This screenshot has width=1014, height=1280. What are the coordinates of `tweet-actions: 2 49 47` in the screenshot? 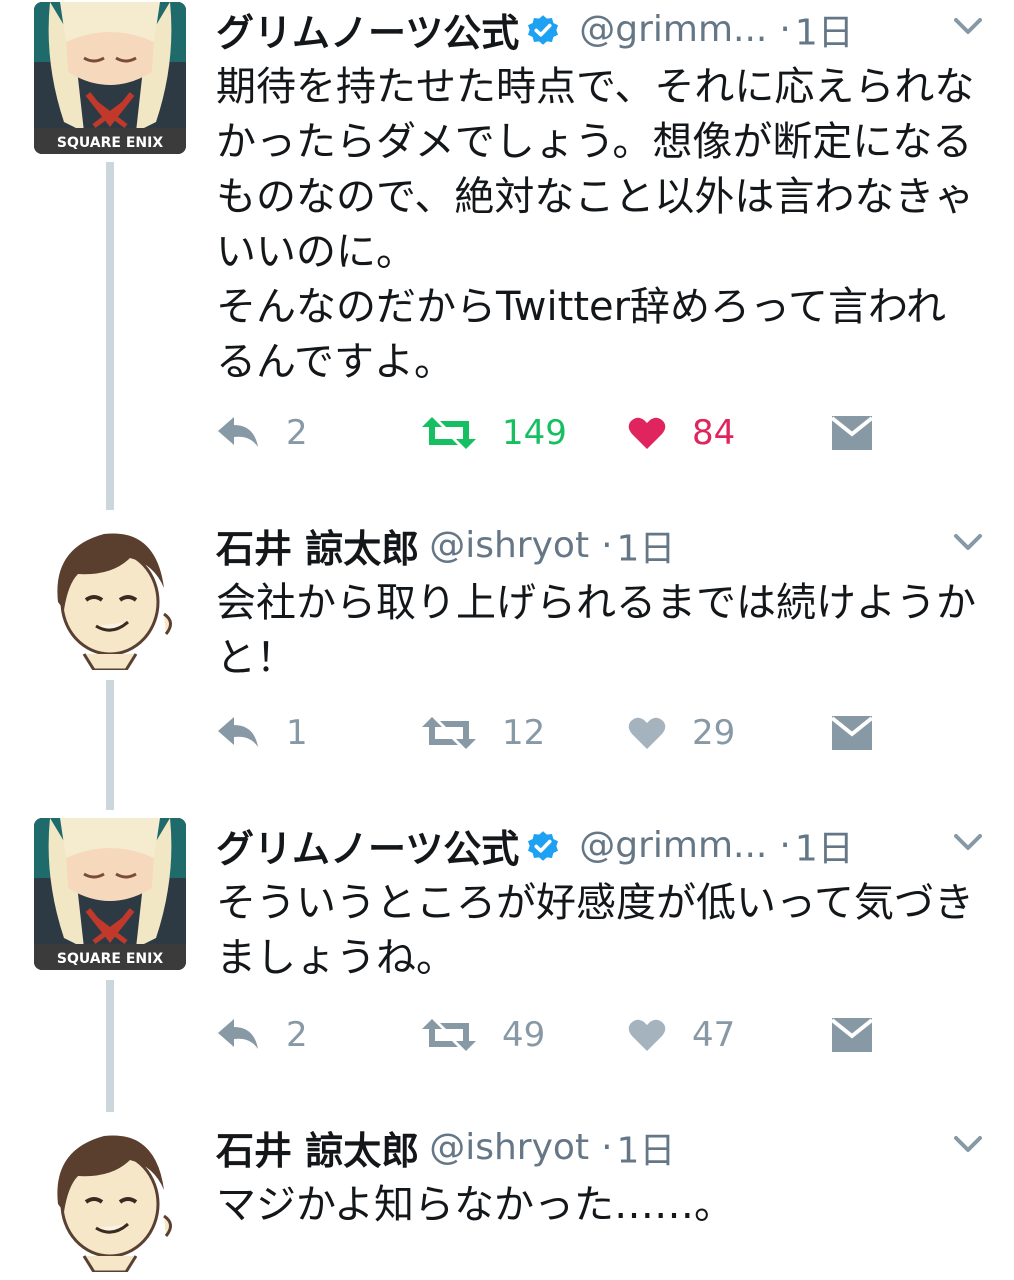 It's located at (566, 1035).